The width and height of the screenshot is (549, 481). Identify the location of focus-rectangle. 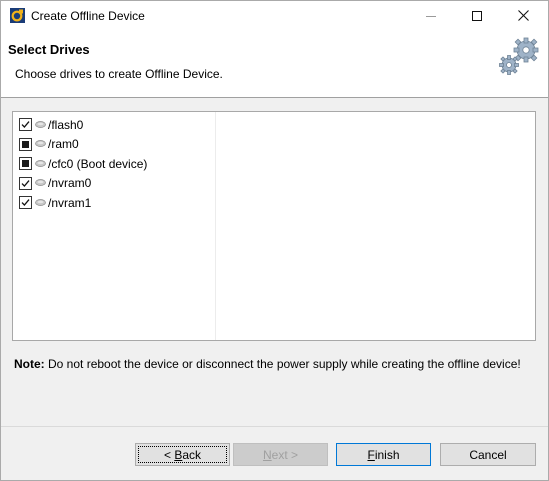
(182, 454).